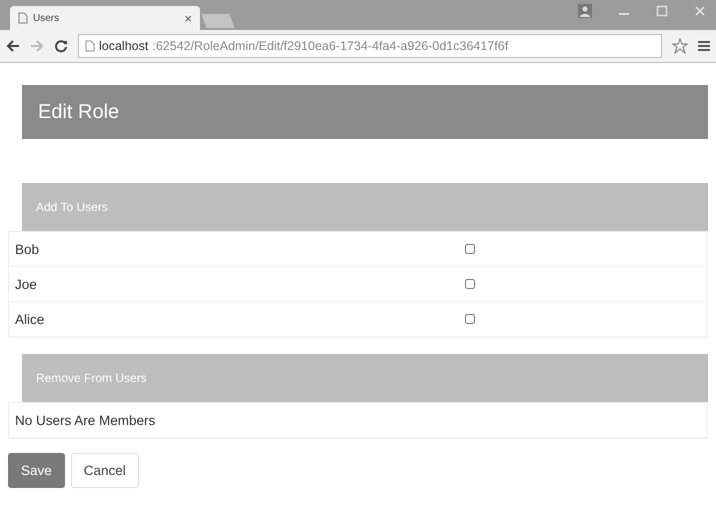 The width and height of the screenshot is (716, 517). What do you see at coordinates (105, 18) in the screenshot?
I see `browser-tab: Users ×` at bounding box center [105, 18].